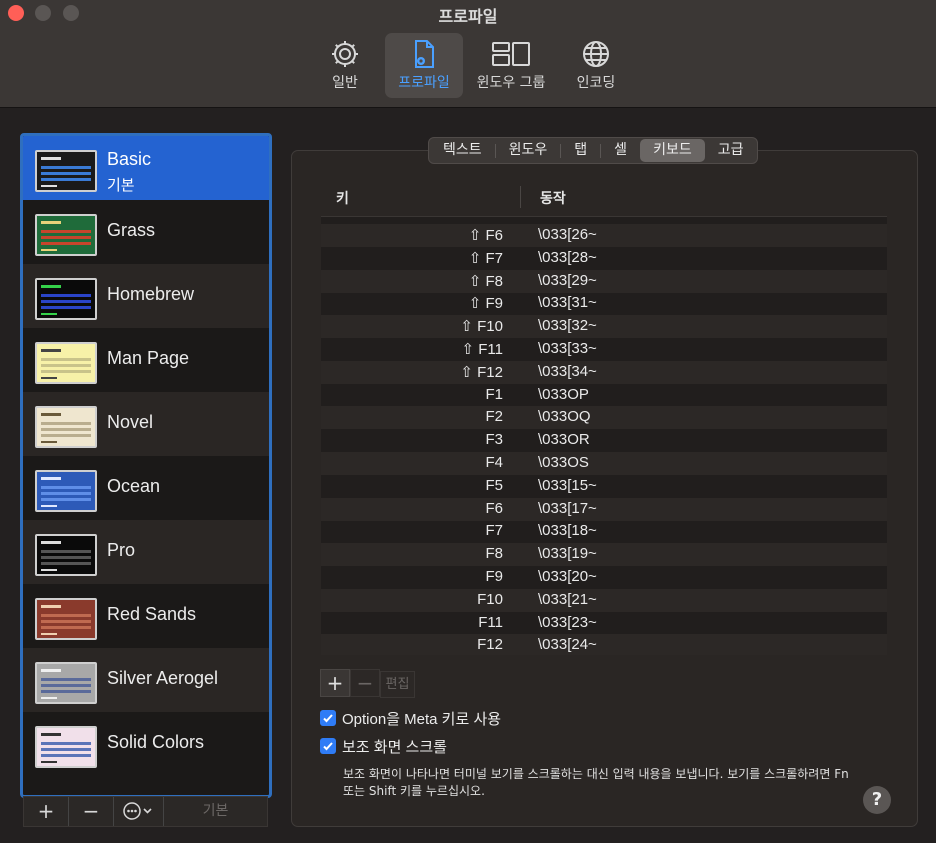 This screenshot has width=936, height=843. Describe the element at coordinates (494, 485) in the screenshot. I see `key-cell: F5` at that location.